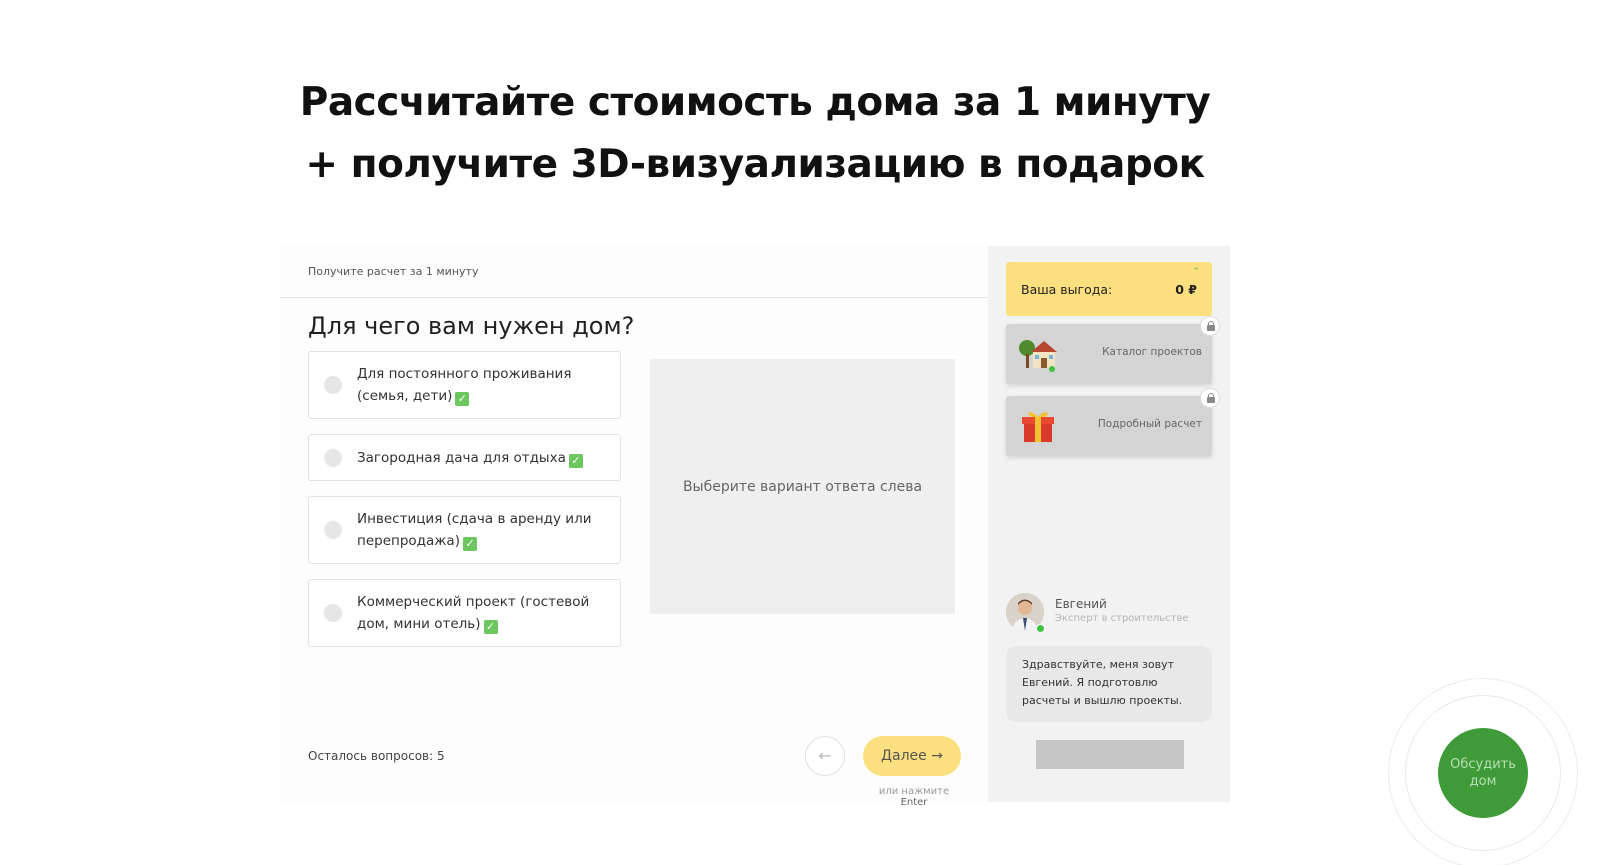 The height and width of the screenshot is (865, 1600). What do you see at coordinates (904, 756) in the screenshot?
I see `next-button-label: Далее` at bounding box center [904, 756].